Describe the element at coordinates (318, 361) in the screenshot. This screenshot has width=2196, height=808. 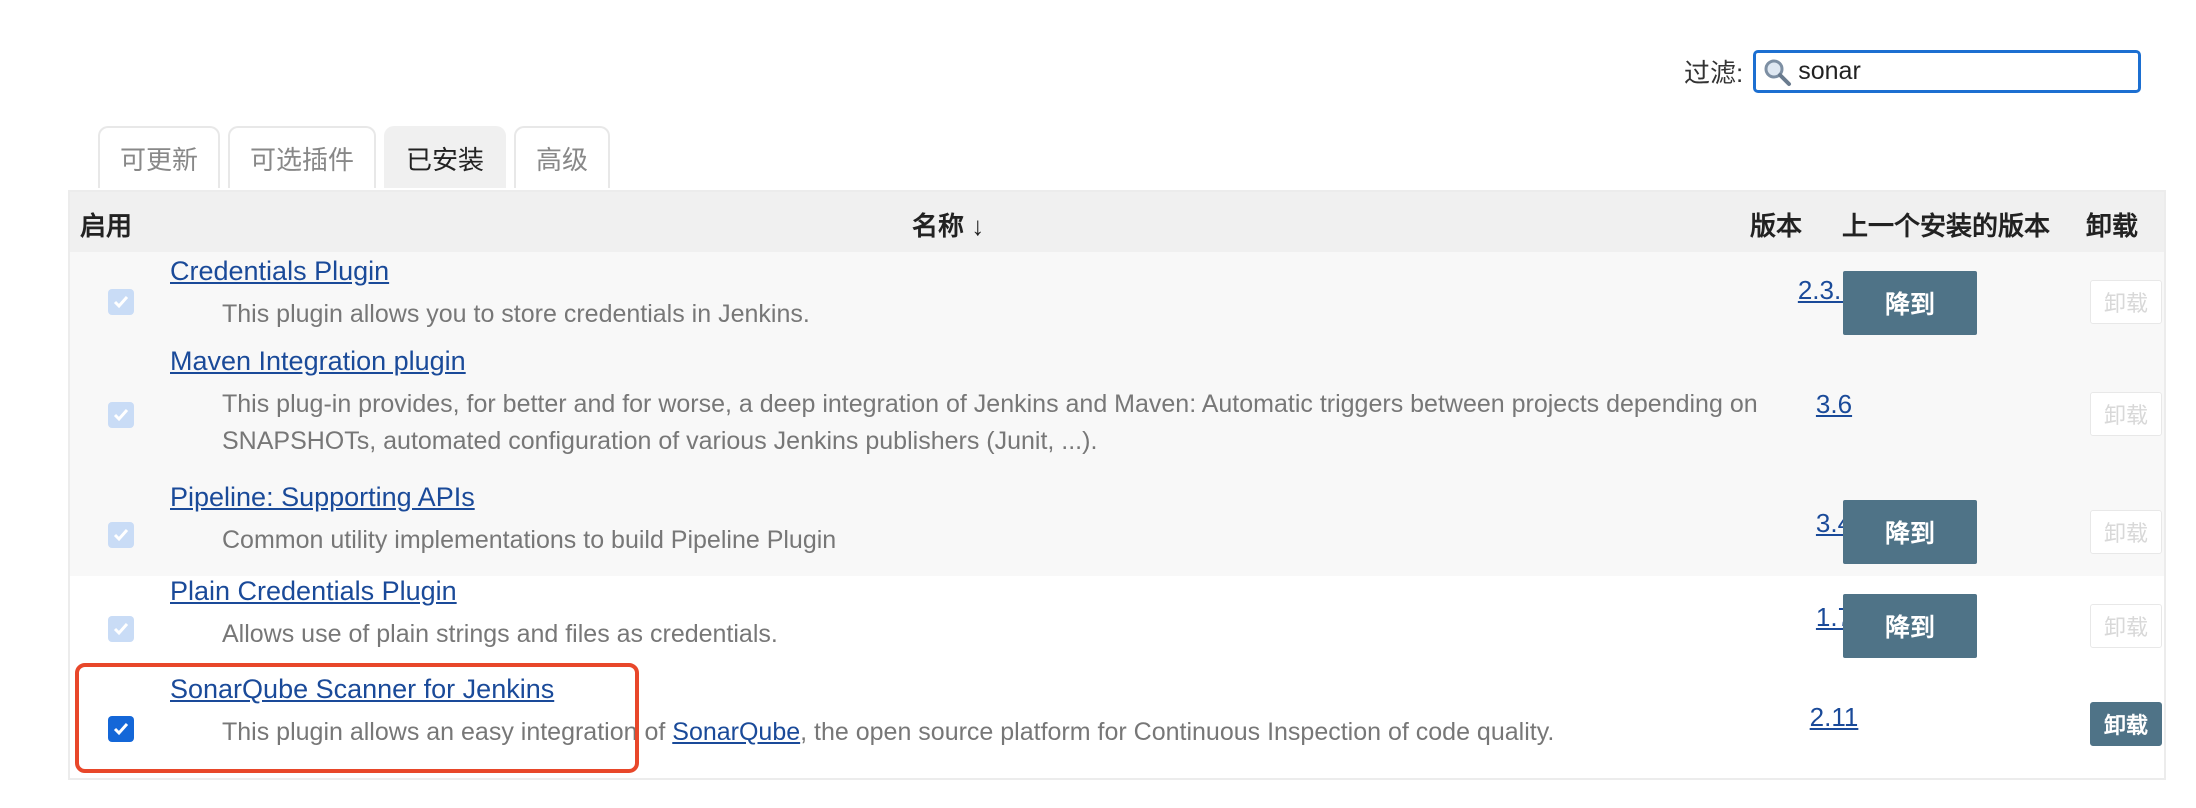
I see `plugin-name-link: Maven Integration plugin` at that location.